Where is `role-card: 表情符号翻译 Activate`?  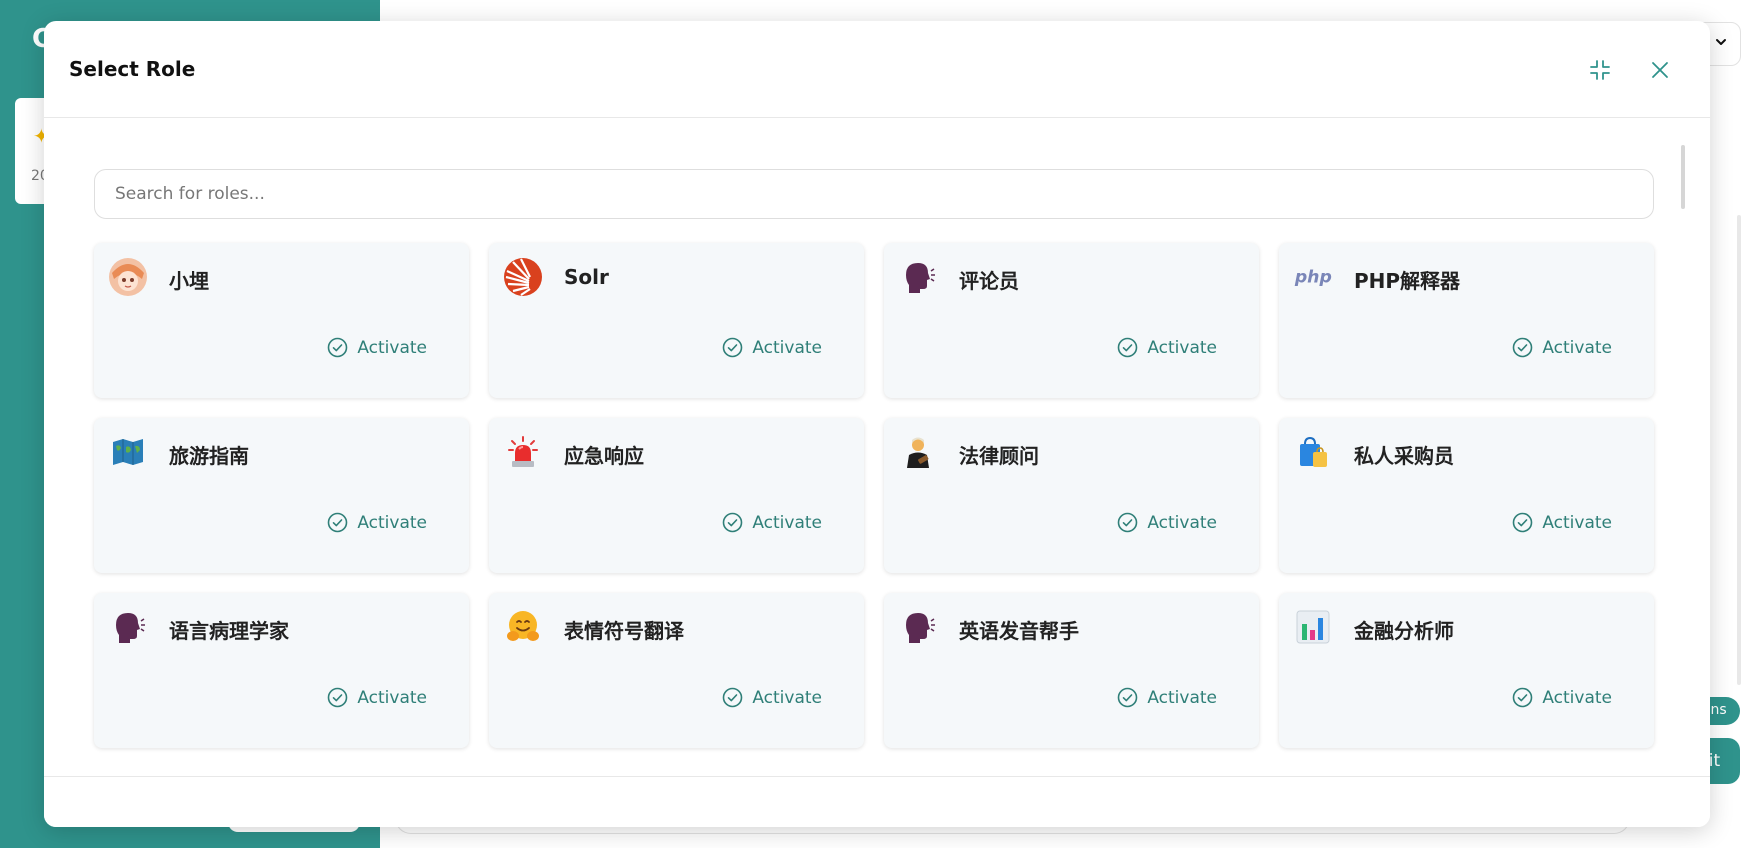
role-card: 表情符号翻译 Activate is located at coordinates (676, 670).